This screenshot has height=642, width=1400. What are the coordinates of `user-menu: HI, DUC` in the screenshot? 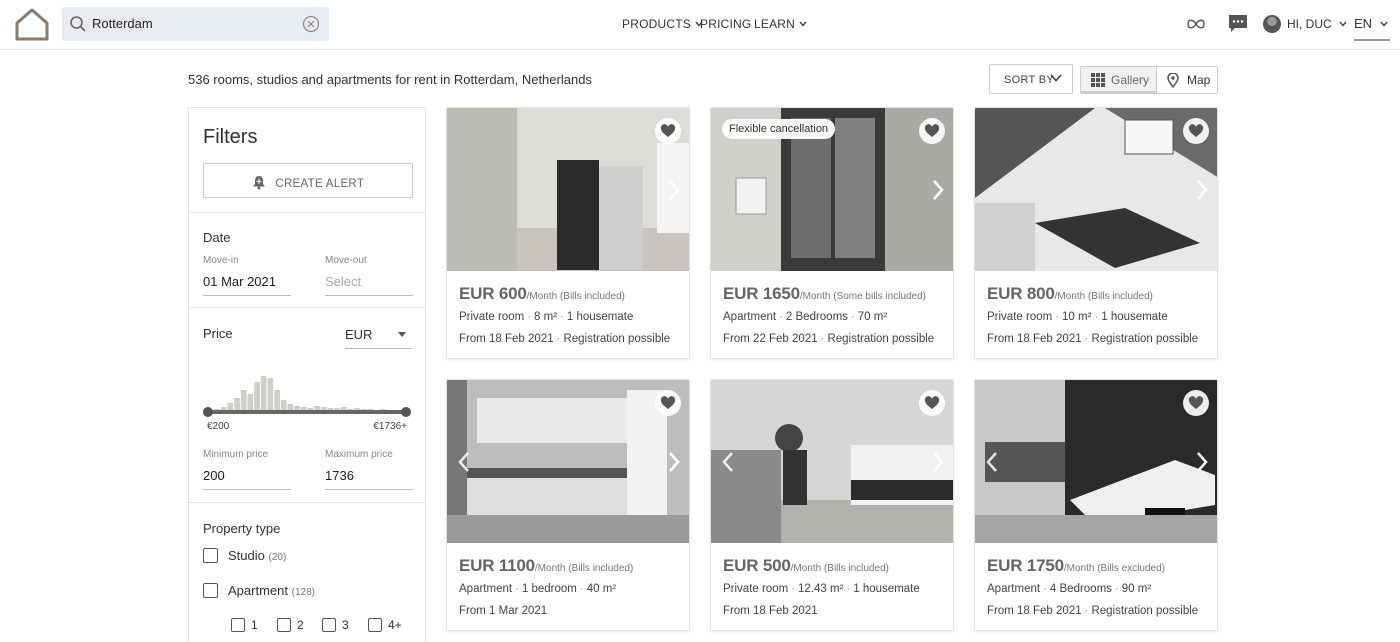 It's located at (1317, 24).